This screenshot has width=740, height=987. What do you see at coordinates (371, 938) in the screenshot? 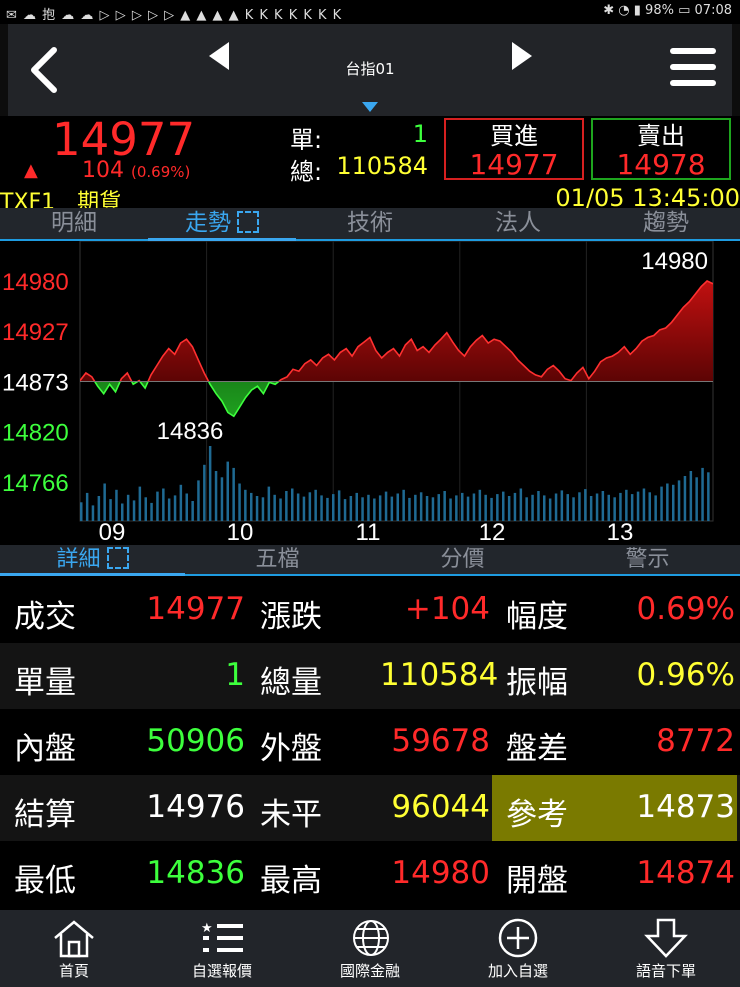
I see `globe-icon` at bounding box center [371, 938].